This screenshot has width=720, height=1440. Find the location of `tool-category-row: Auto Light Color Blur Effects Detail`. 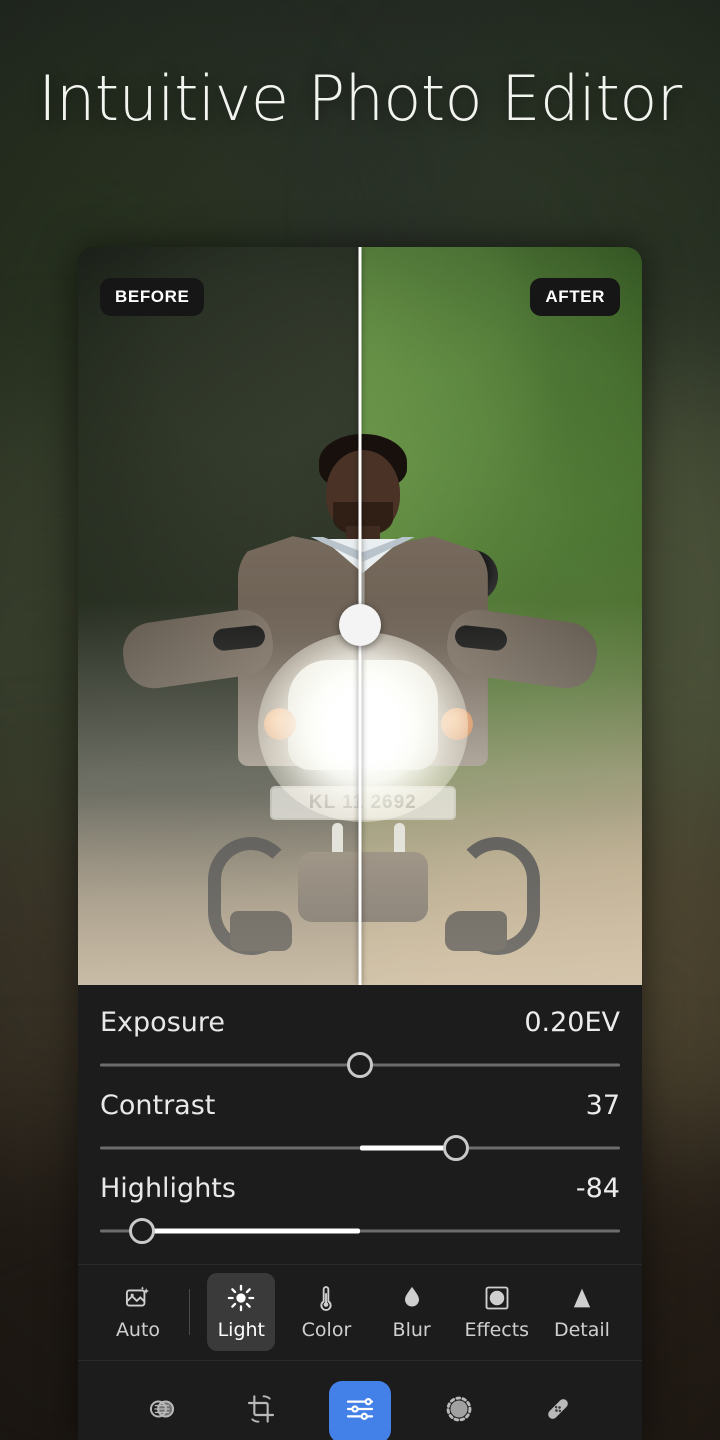

tool-category-row: Auto Light Color Blur Effects Detail is located at coordinates (360, 1312).